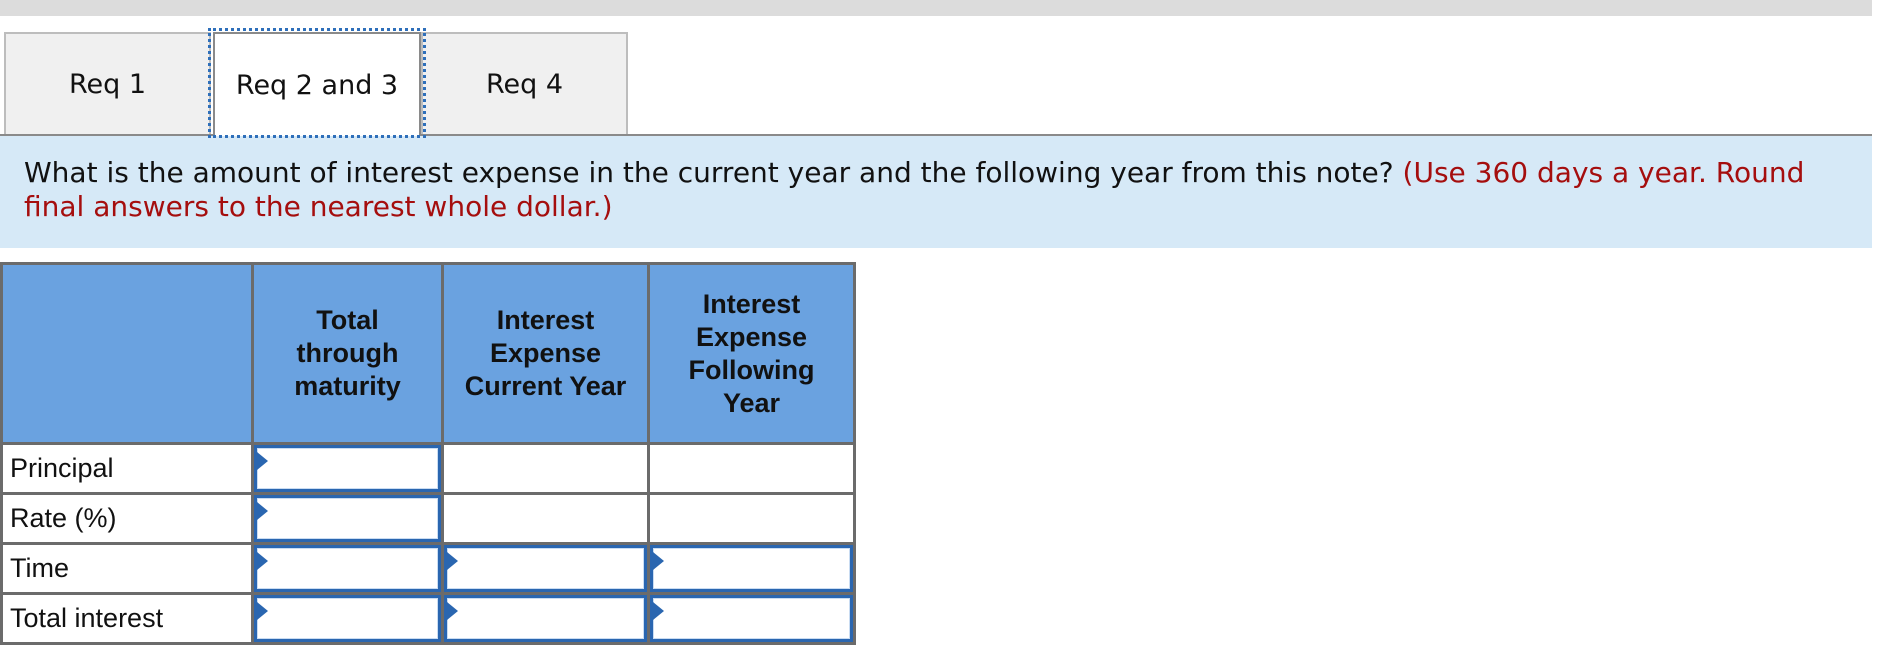  I want to click on cell-principal-total-through-maturity, so click(347, 468).